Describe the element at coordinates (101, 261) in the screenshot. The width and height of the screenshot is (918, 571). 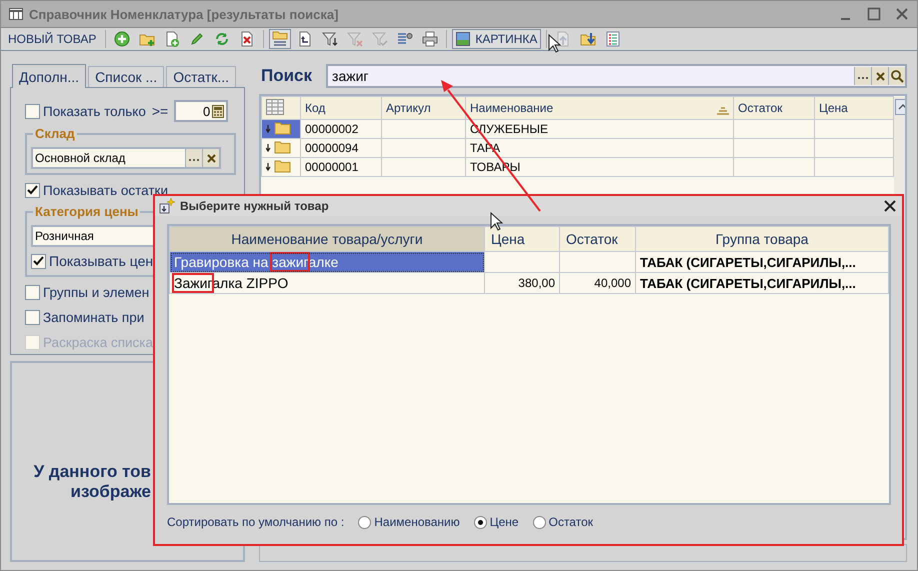
I see `checkbox-label: Показывать цен` at that location.